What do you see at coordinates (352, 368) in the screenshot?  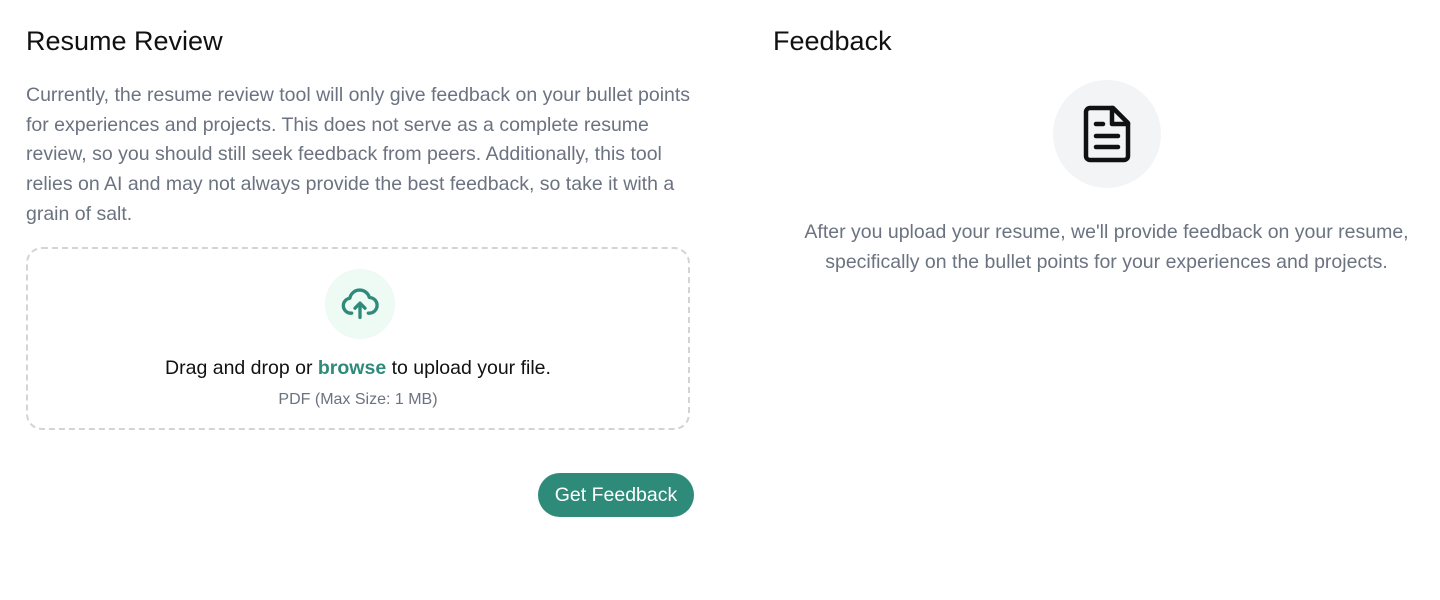 I see `browse-link: browse` at bounding box center [352, 368].